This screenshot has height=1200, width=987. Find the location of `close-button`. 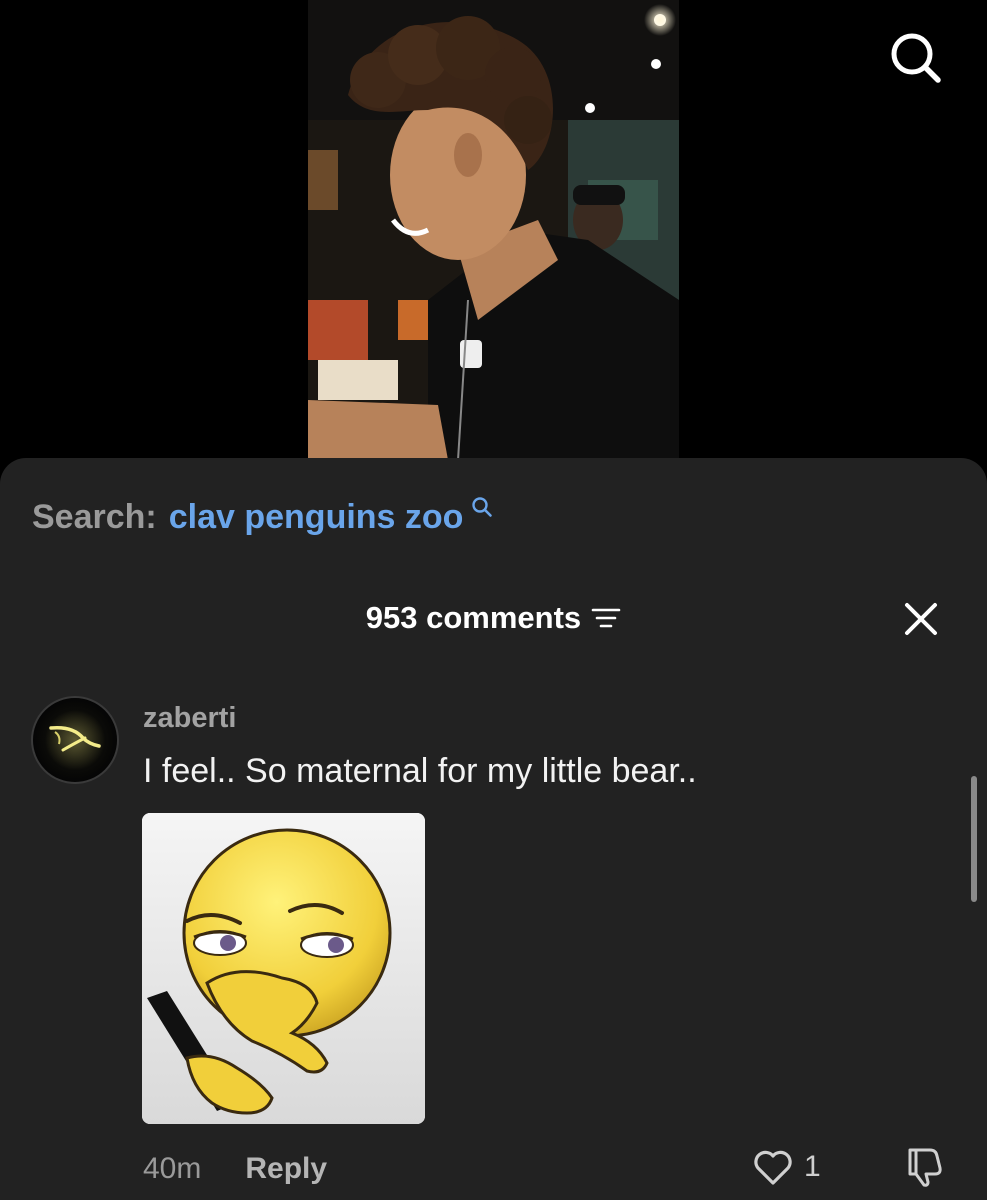

close-button is located at coordinates (921, 619).